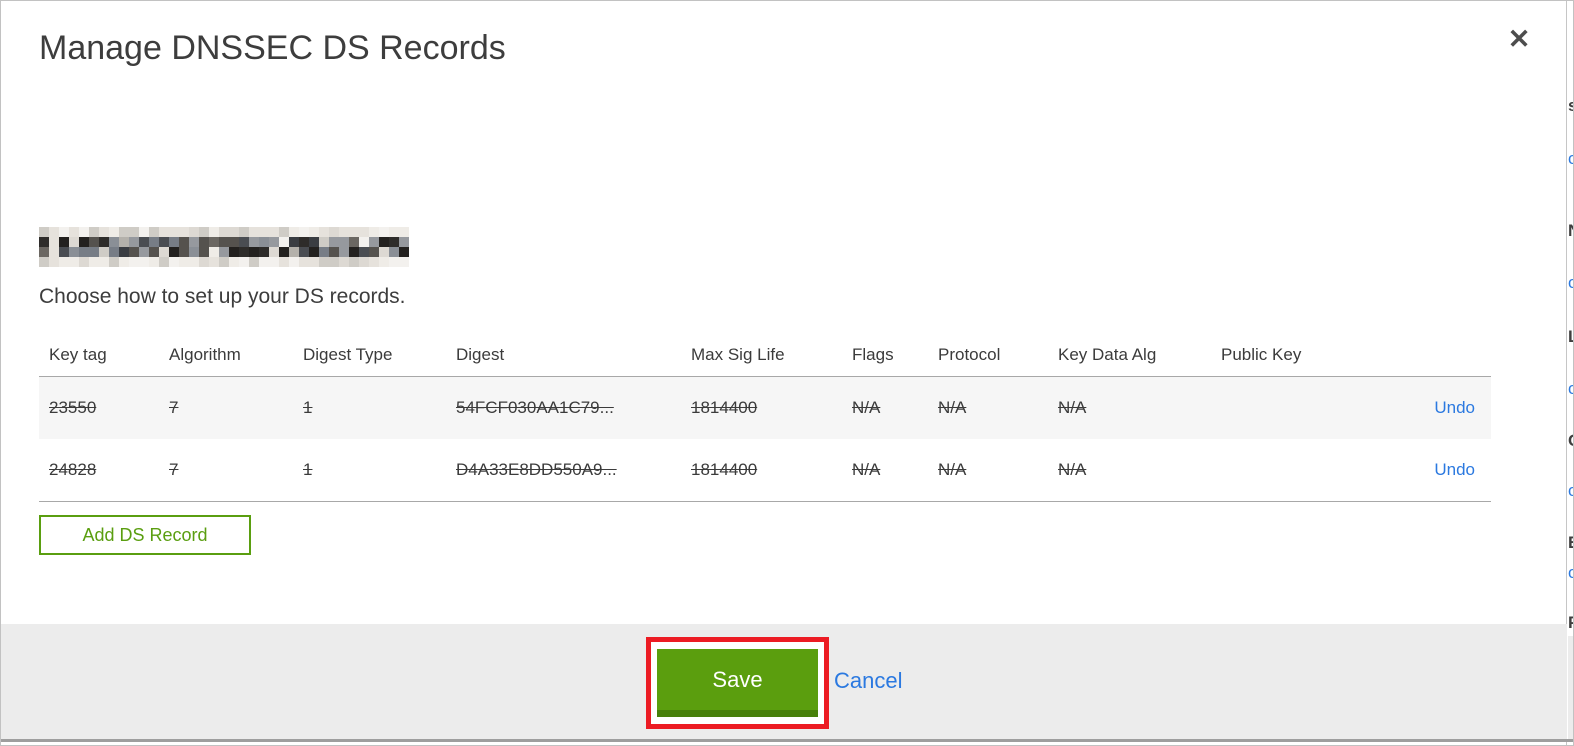  What do you see at coordinates (272, 48) in the screenshot?
I see `modal-title: Manage DNSSEC DS Records` at bounding box center [272, 48].